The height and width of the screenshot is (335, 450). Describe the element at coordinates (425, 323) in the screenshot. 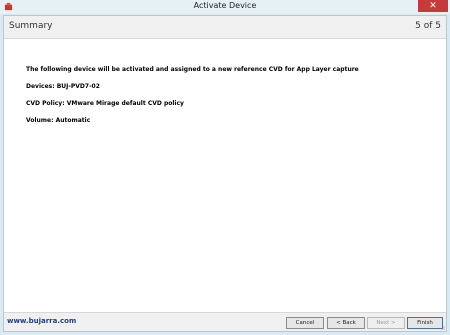

I see `finish-button: Finish` at that location.